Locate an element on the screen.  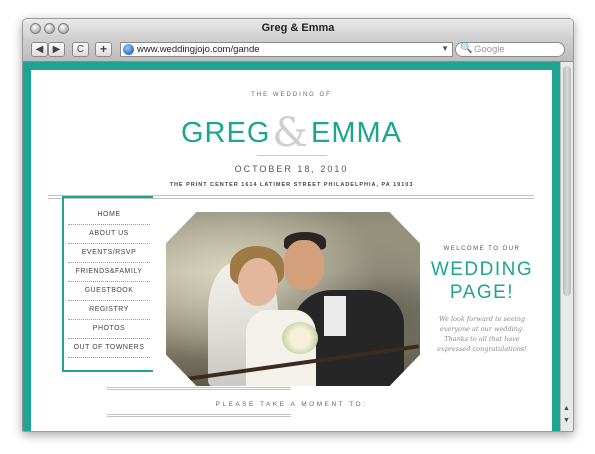
reload-button: C is located at coordinates (80, 49).